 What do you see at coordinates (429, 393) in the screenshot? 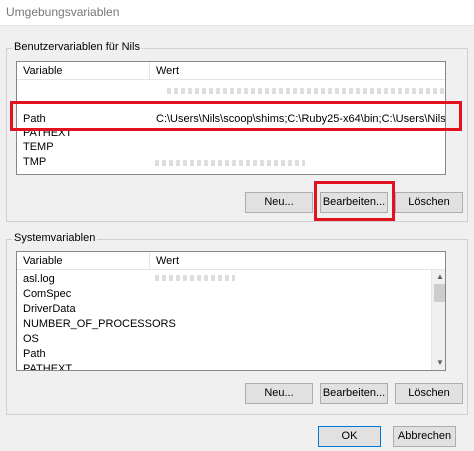
I see `system-delete-button: Löschen` at bounding box center [429, 393].